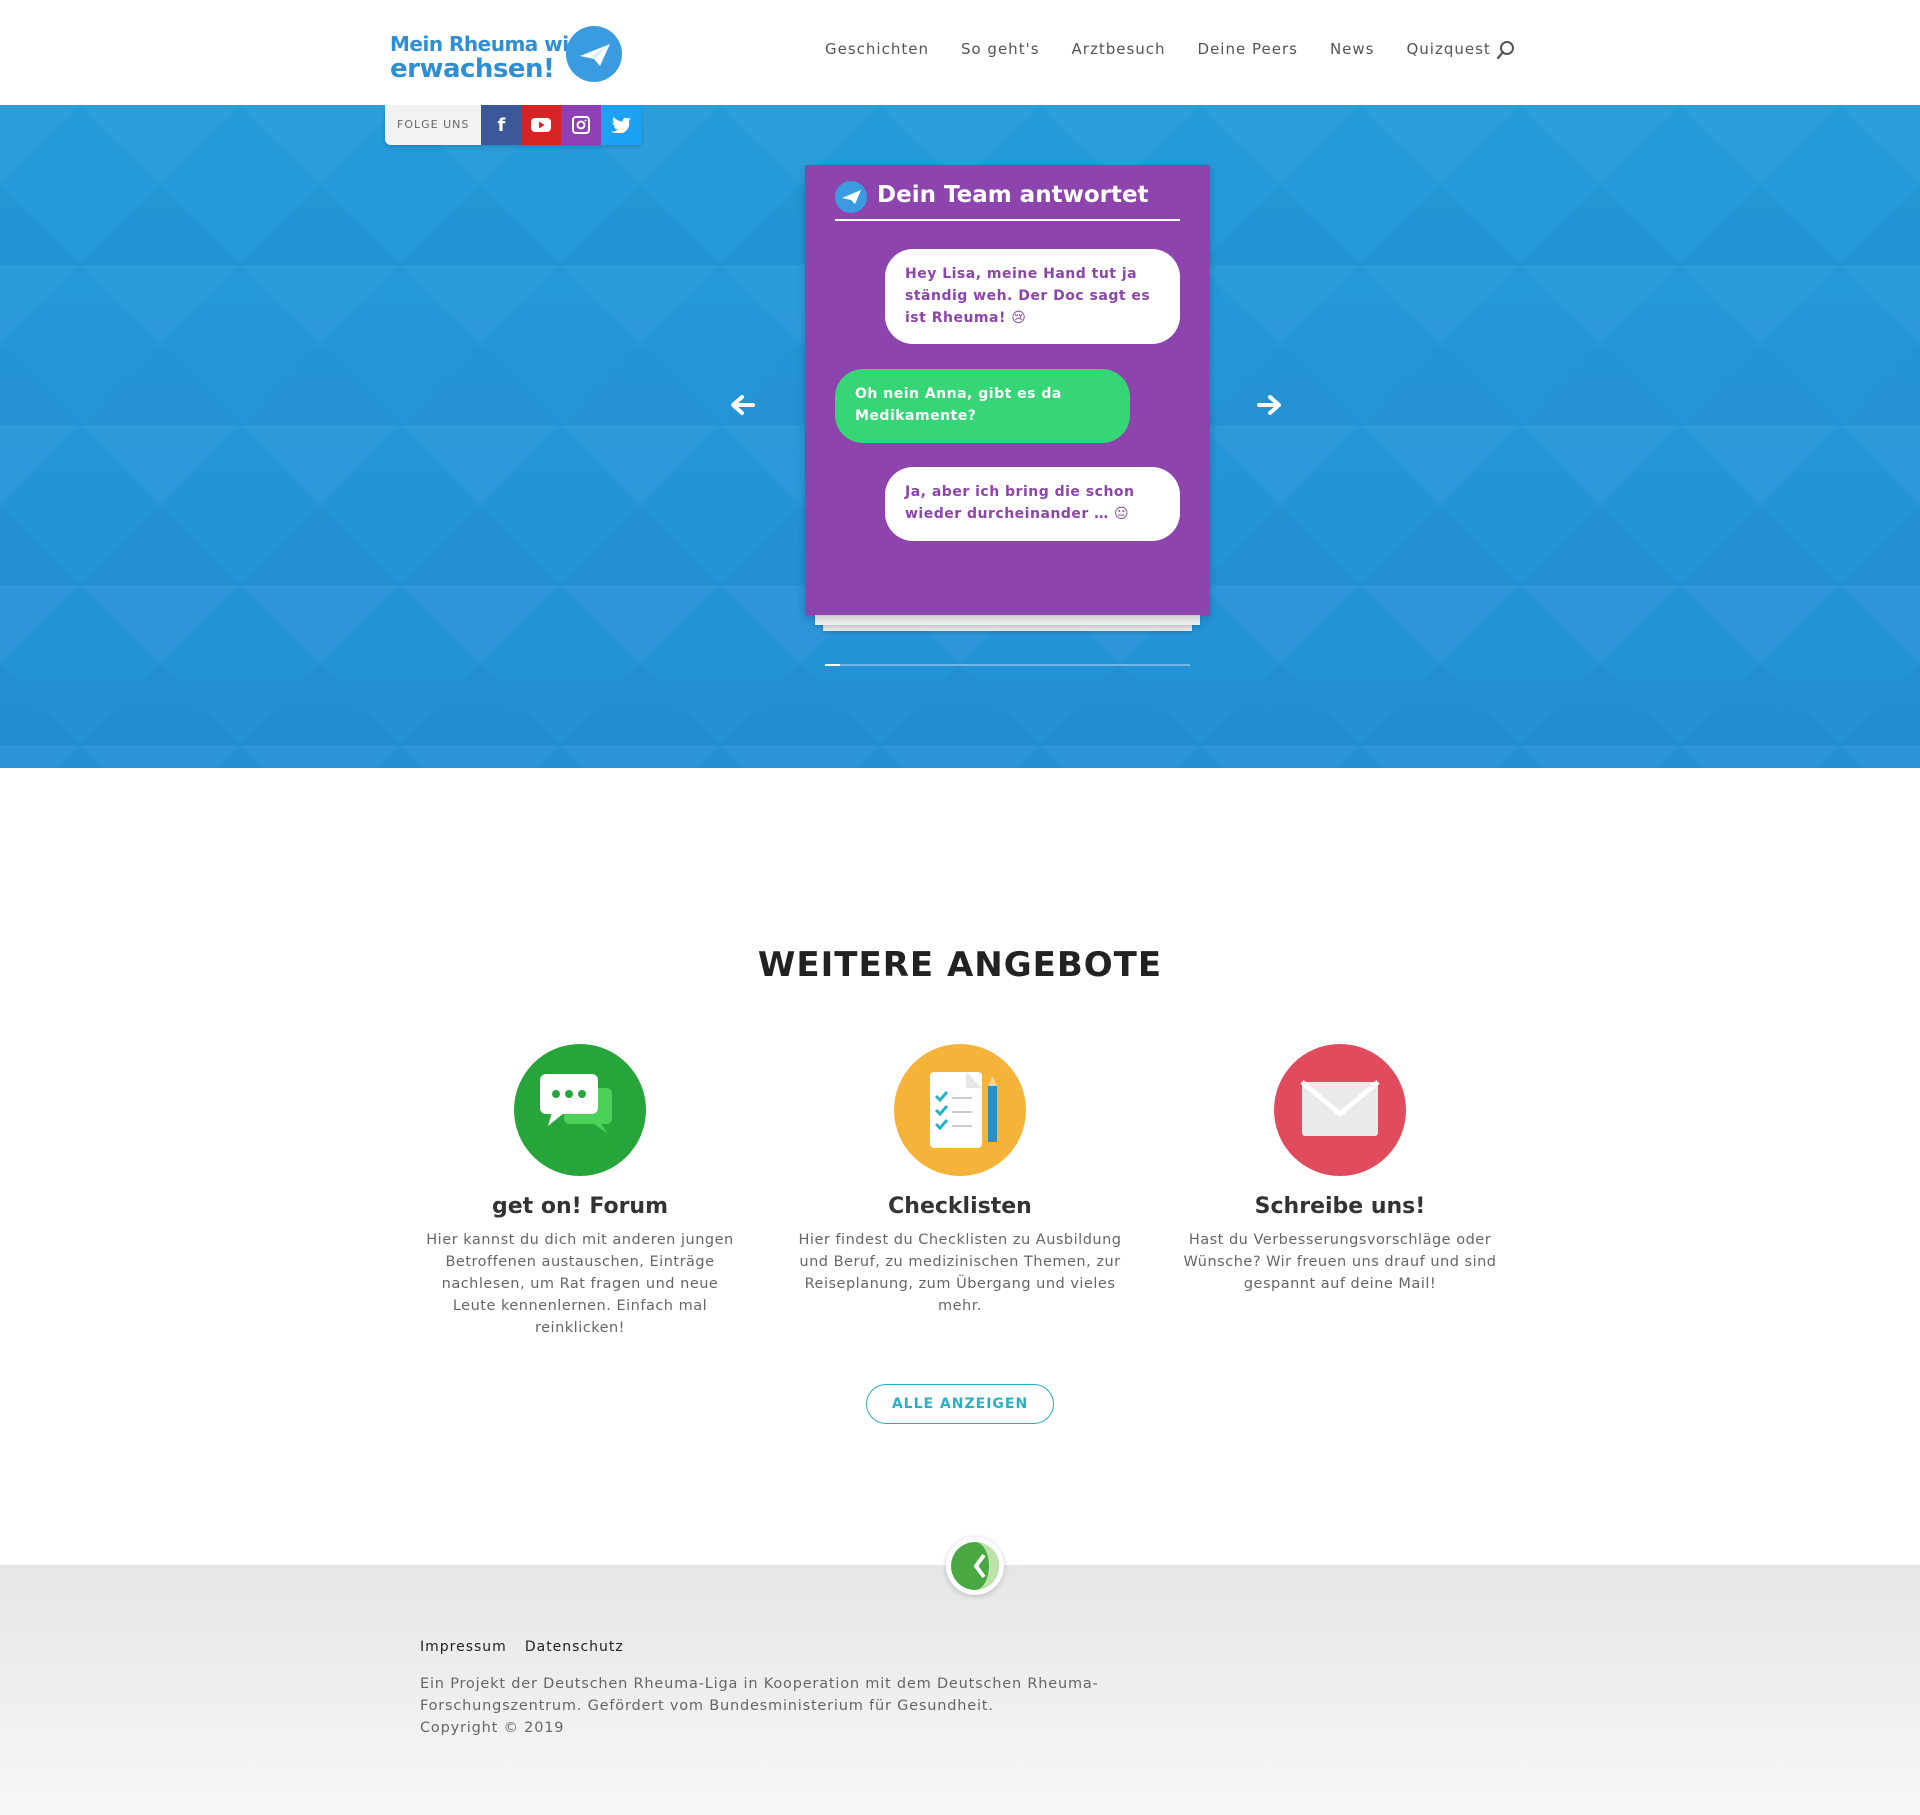  Describe the element at coordinates (1506, 50) in the screenshot. I see `search-icon` at that location.